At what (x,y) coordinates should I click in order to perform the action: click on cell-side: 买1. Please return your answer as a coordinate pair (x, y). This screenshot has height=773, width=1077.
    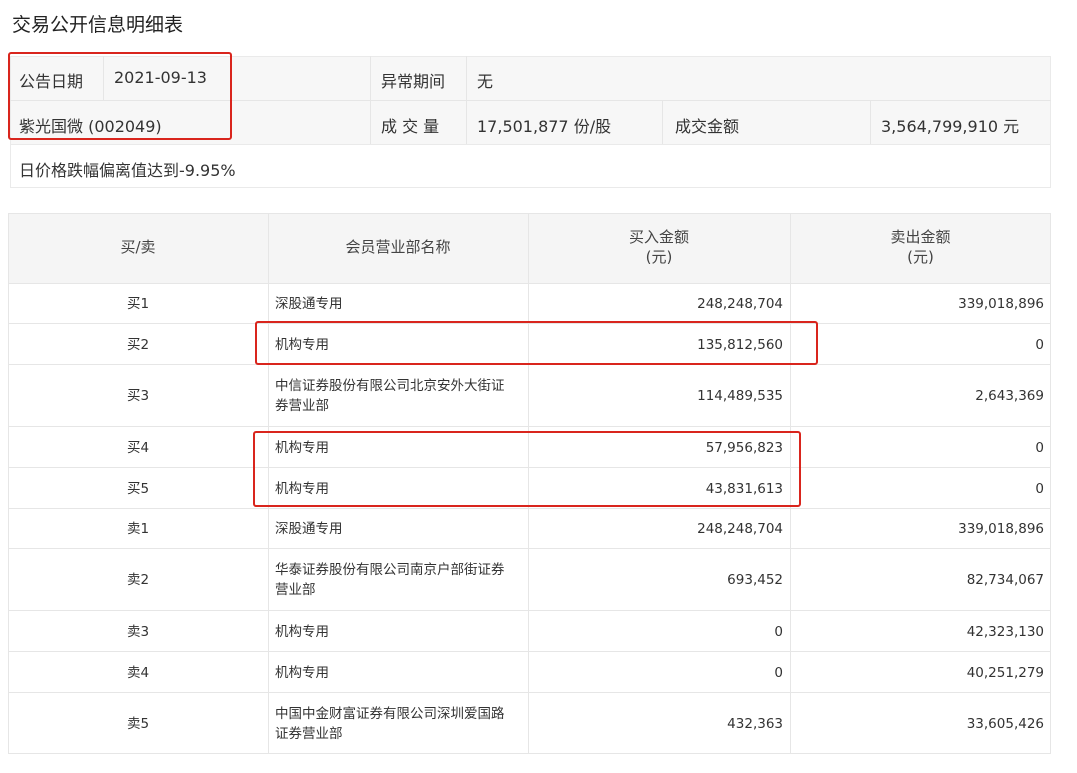
    Looking at the image, I should click on (138, 304).